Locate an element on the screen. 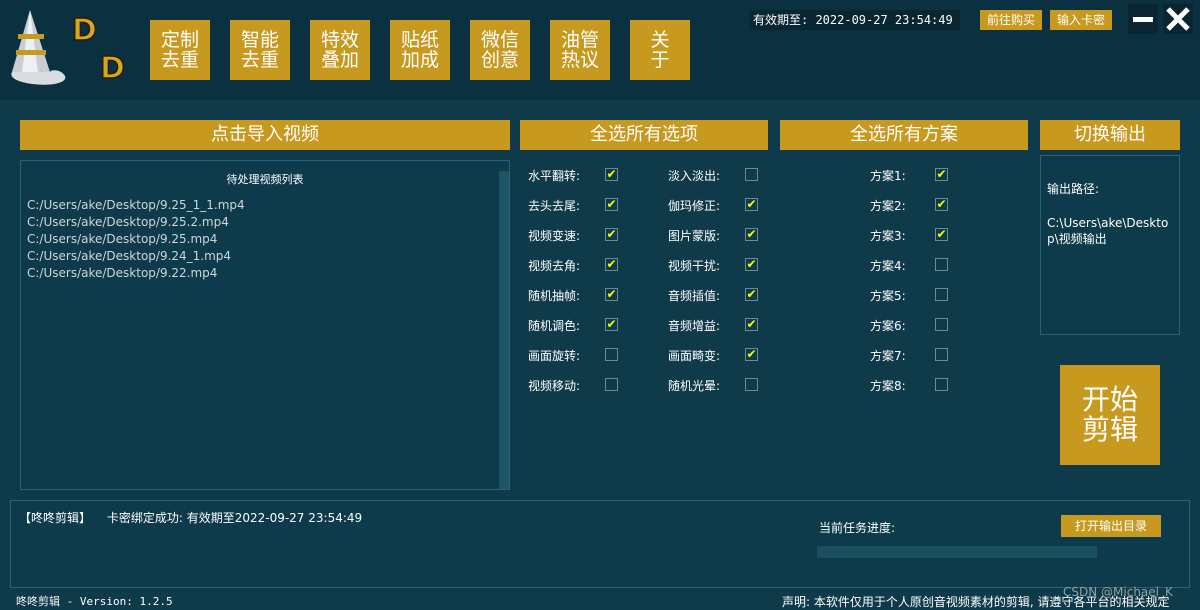 The image size is (1200, 610). log-message: 卡密绑定成功: 有效期至2022-09-27 23:54:49 is located at coordinates (234, 518).